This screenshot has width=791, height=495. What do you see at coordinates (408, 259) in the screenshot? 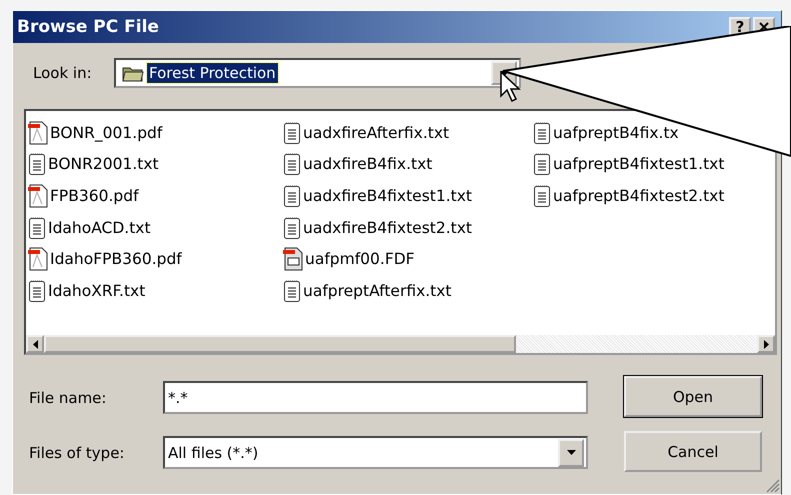
I see `file-item: uafpmf00.FDF` at bounding box center [408, 259].